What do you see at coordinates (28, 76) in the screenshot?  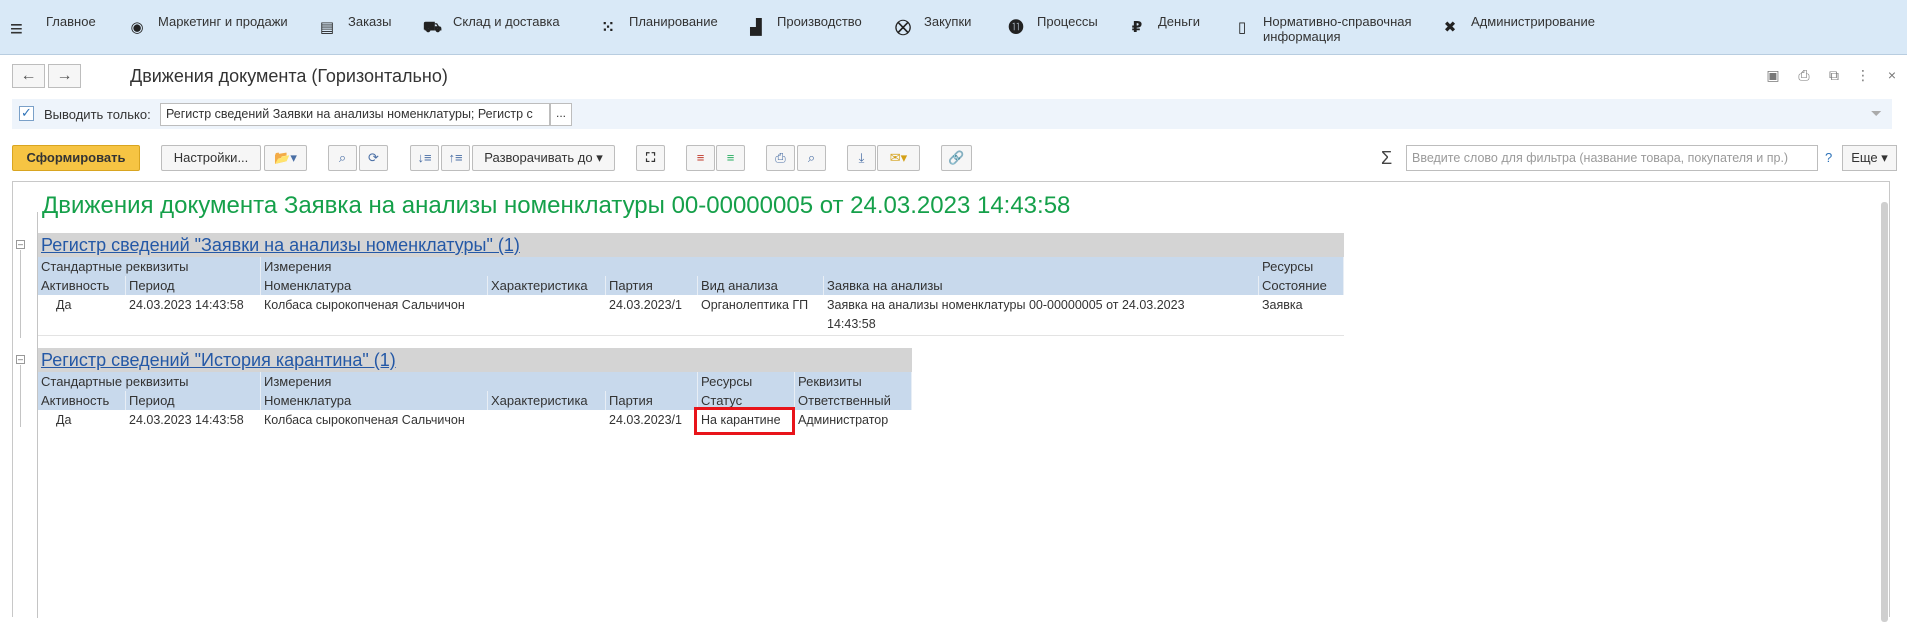 I see `back-button: ←` at bounding box center [28, 76].